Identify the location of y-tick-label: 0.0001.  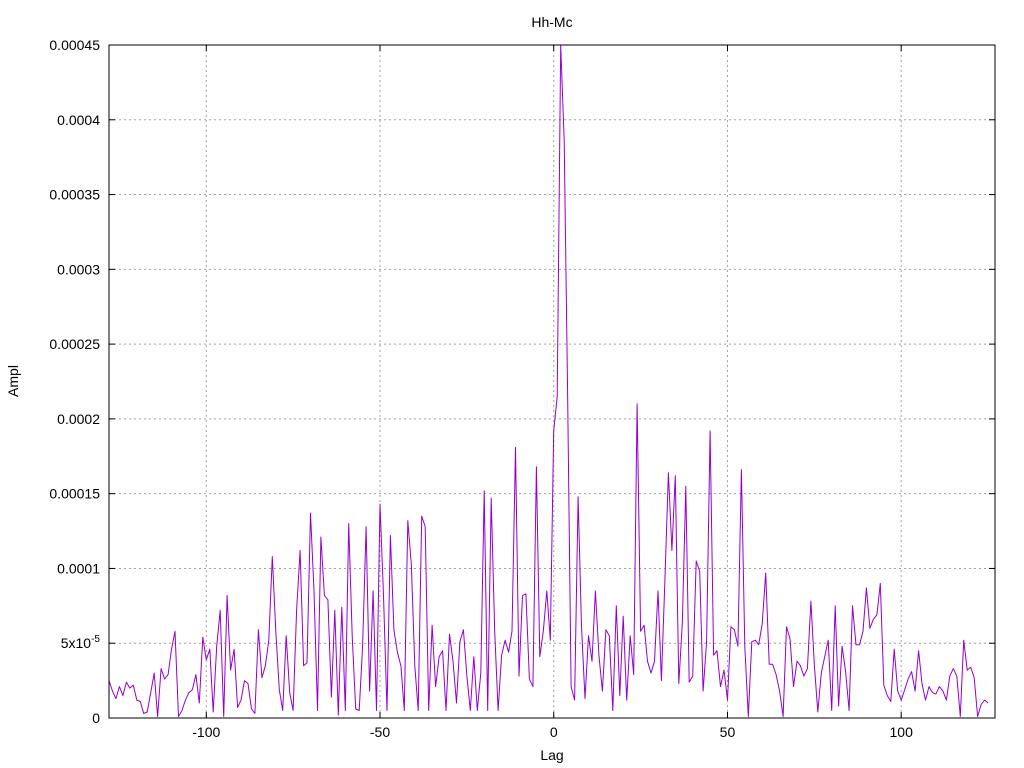
(78, 568).